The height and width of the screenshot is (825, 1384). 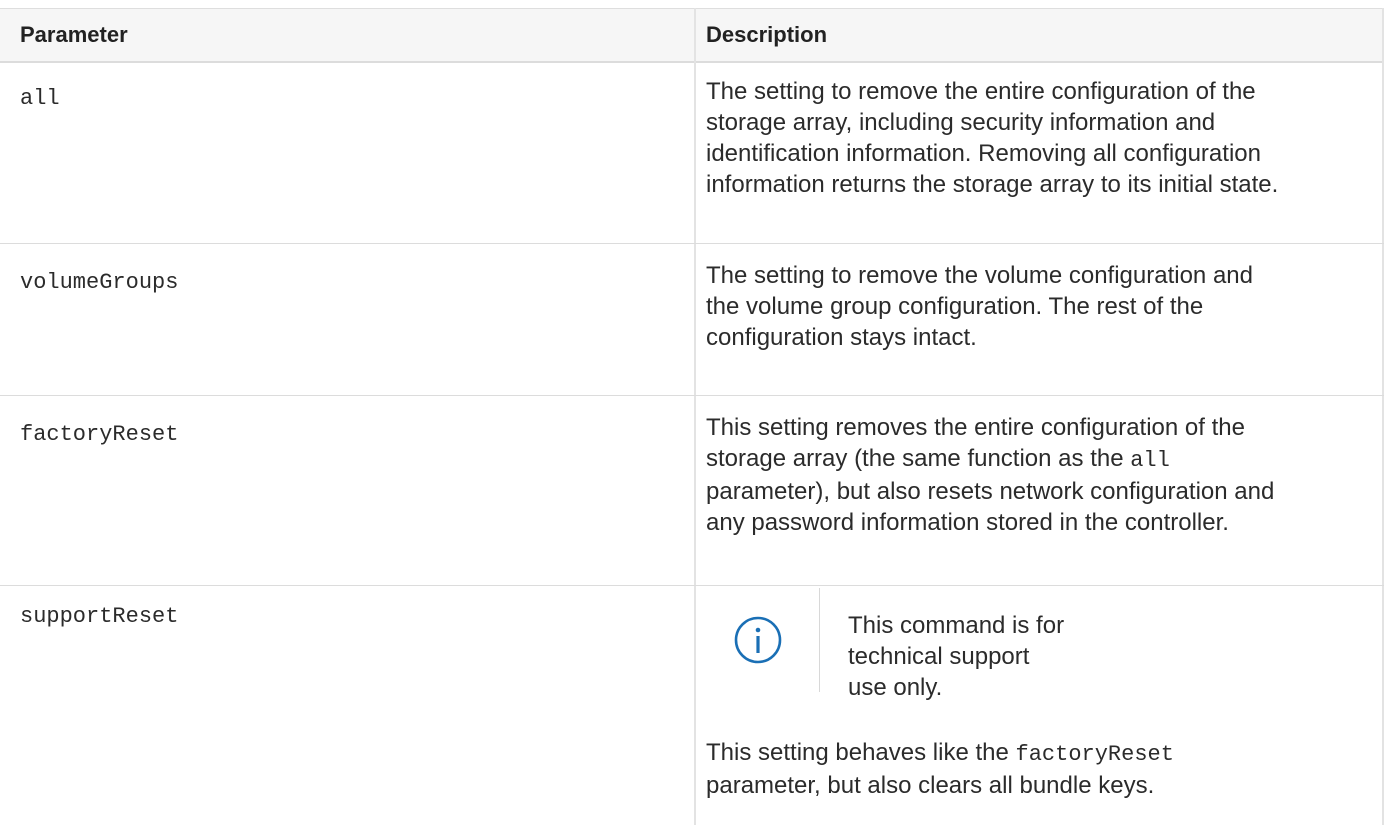 I want to click on param-name-all: all, so click(x=40, y=98).